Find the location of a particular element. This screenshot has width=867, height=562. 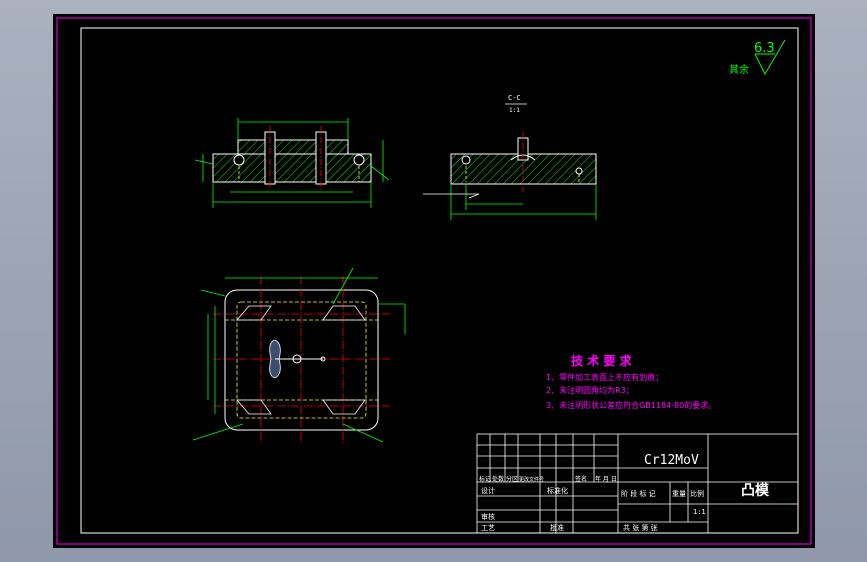

roughness-symbol: 6.3 其余 is located at coordinates (757, 57).